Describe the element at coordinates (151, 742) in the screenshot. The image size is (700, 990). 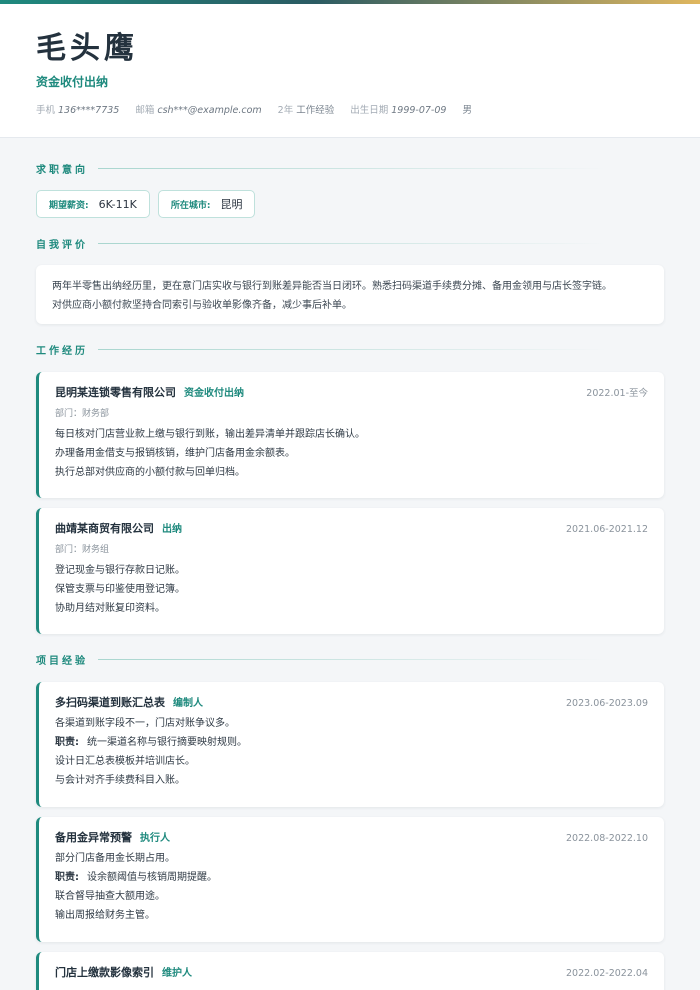
I see `project-duty: 职责: 统一渠道名称与银行摘要映射规则。` at that location.